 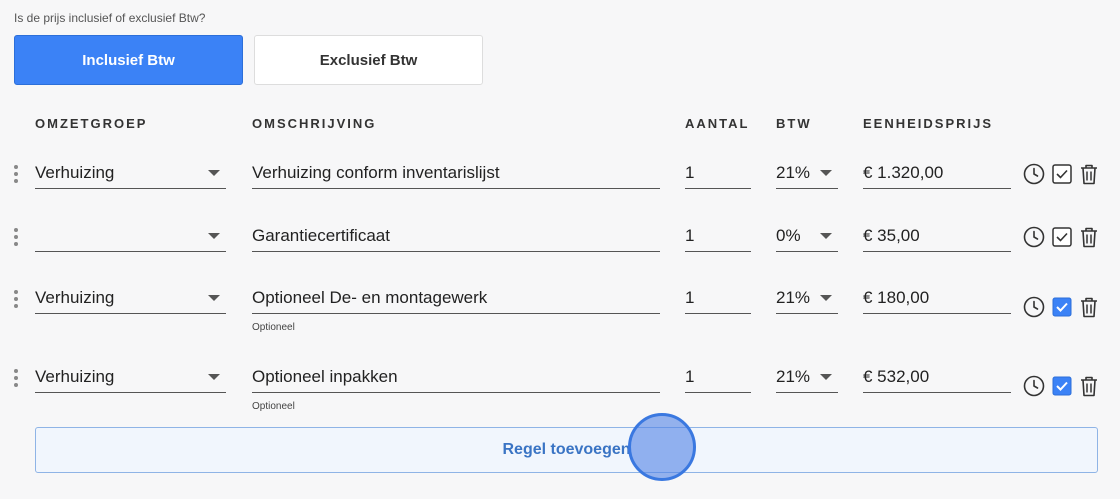 I want to click on btw-select: 0%, so click(x=807, y=236).